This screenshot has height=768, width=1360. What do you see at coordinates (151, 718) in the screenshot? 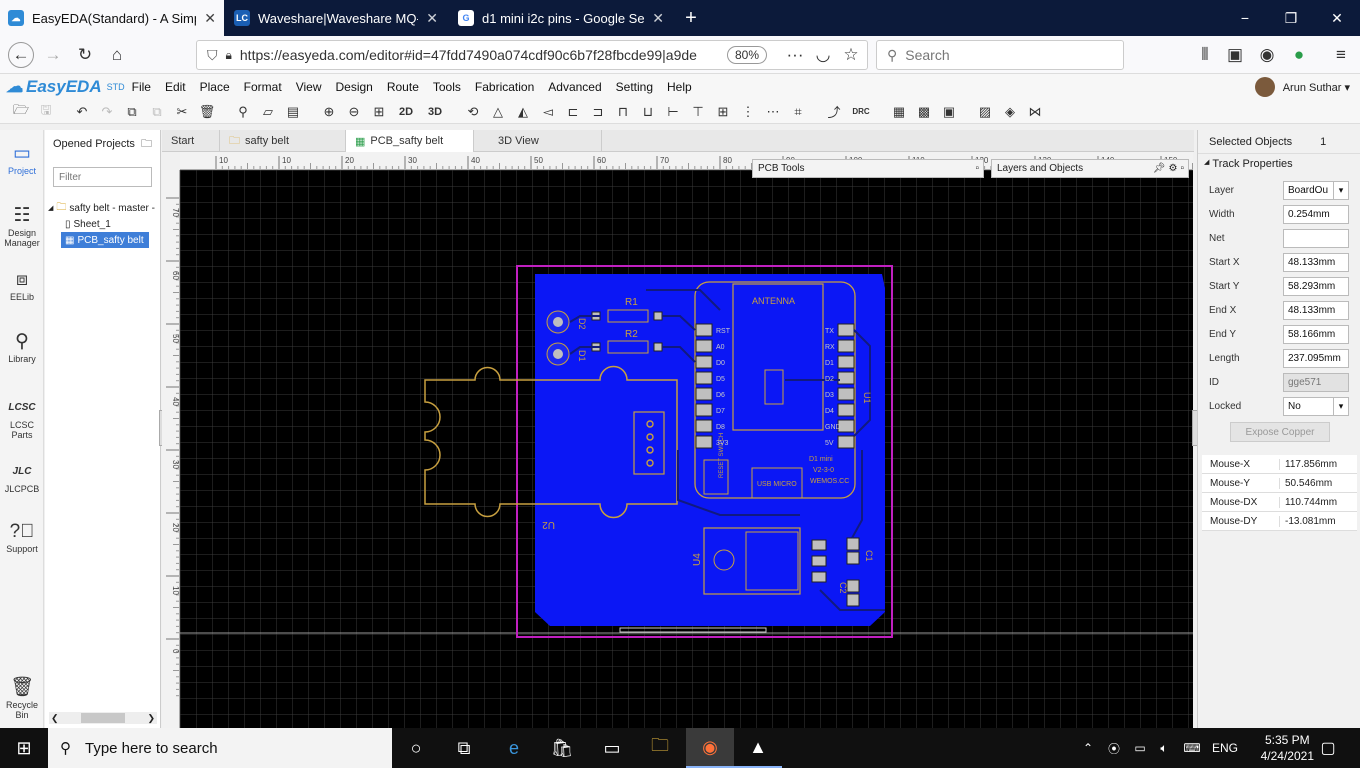
I see `scroll-right-icon: ❯` at bounding box center [151, 718].